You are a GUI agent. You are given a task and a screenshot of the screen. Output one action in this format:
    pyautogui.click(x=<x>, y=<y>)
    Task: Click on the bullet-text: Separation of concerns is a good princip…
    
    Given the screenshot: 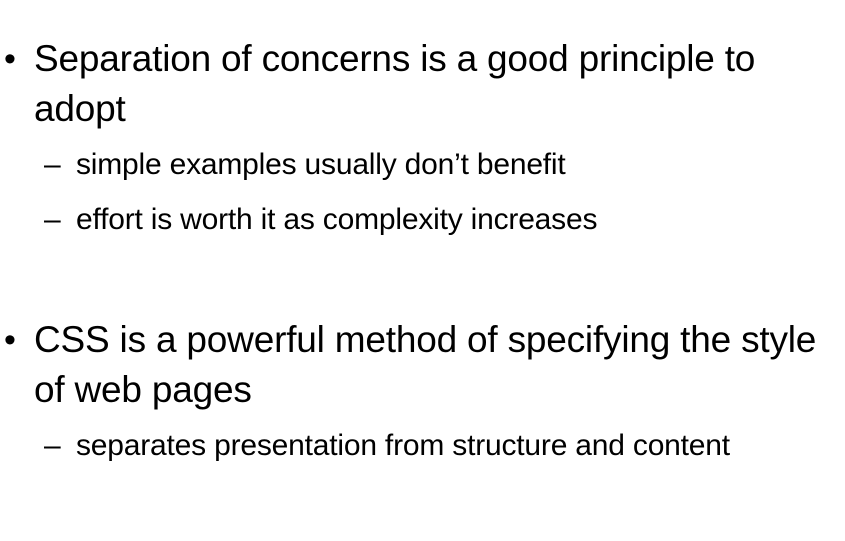 What is the action you would take?
    pyautogui.click(x=395, y=83)
    